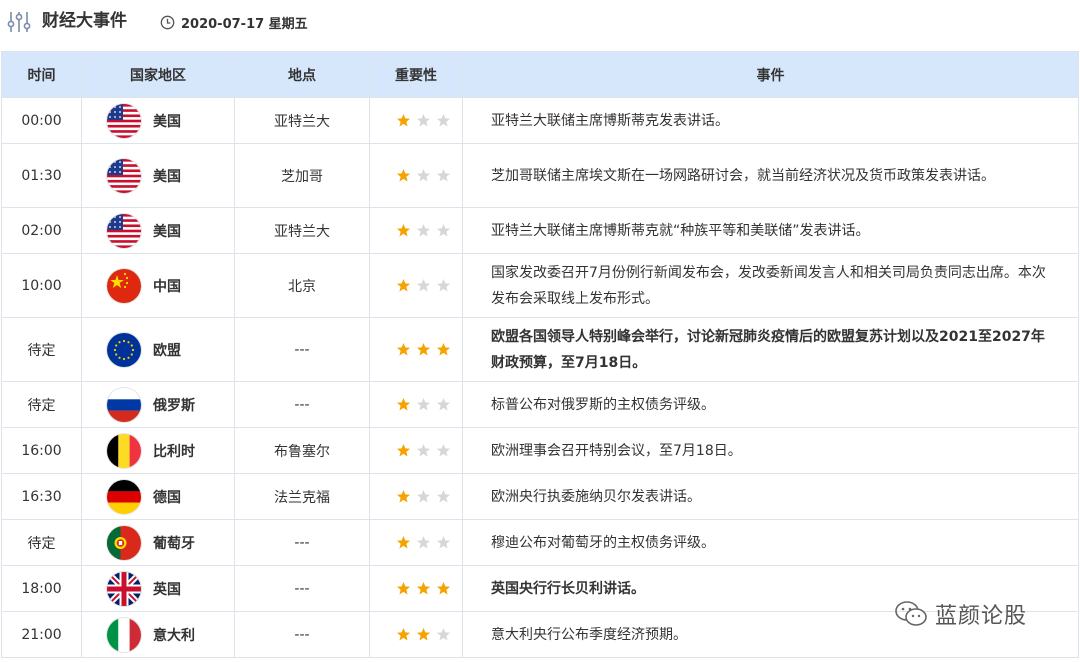  I want to click on flag-pt-icon, so click(124, 542).